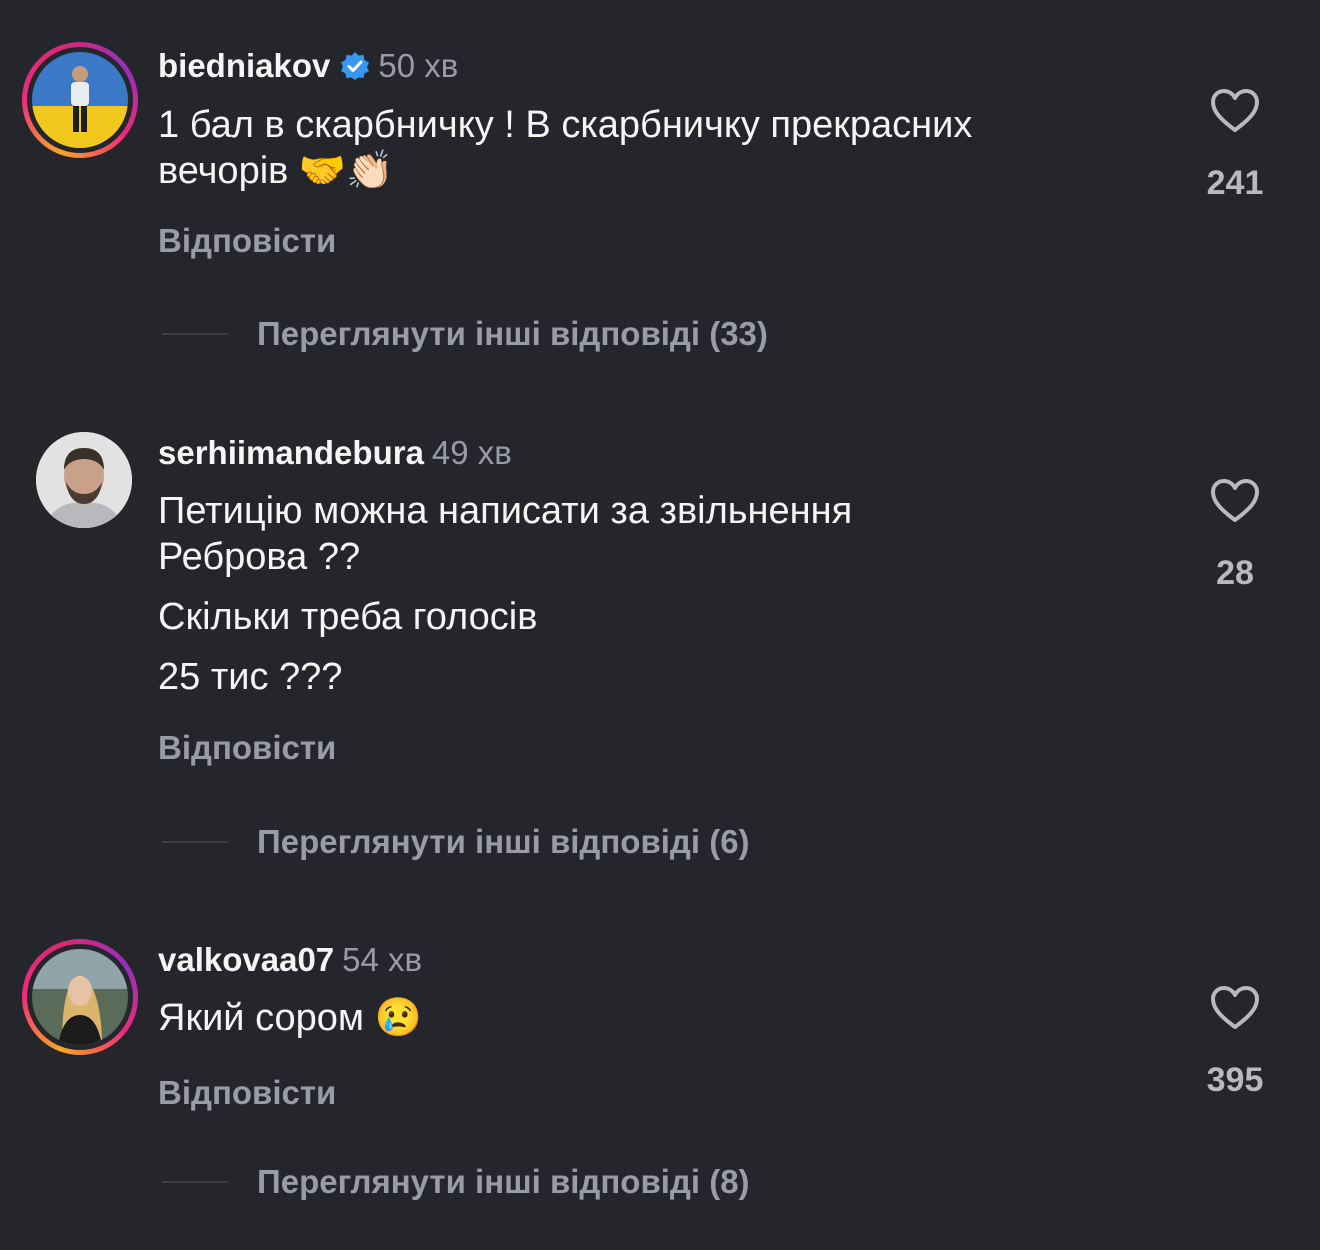  Describe the element at coordinates (244, 65) in the screenshot. I see `comment-username: biedniakov` at that location.